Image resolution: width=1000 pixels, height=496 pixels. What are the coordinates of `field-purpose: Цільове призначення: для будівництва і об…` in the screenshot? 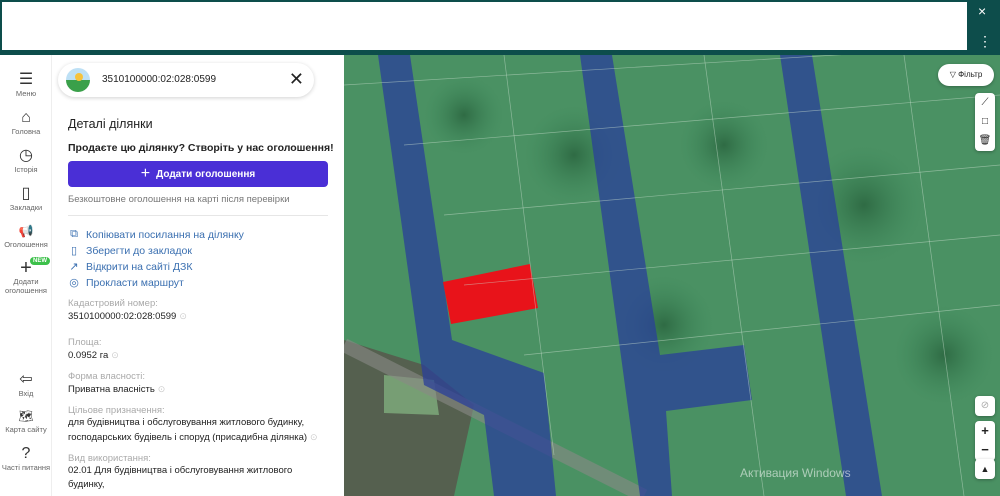 It's located at (199, 425).